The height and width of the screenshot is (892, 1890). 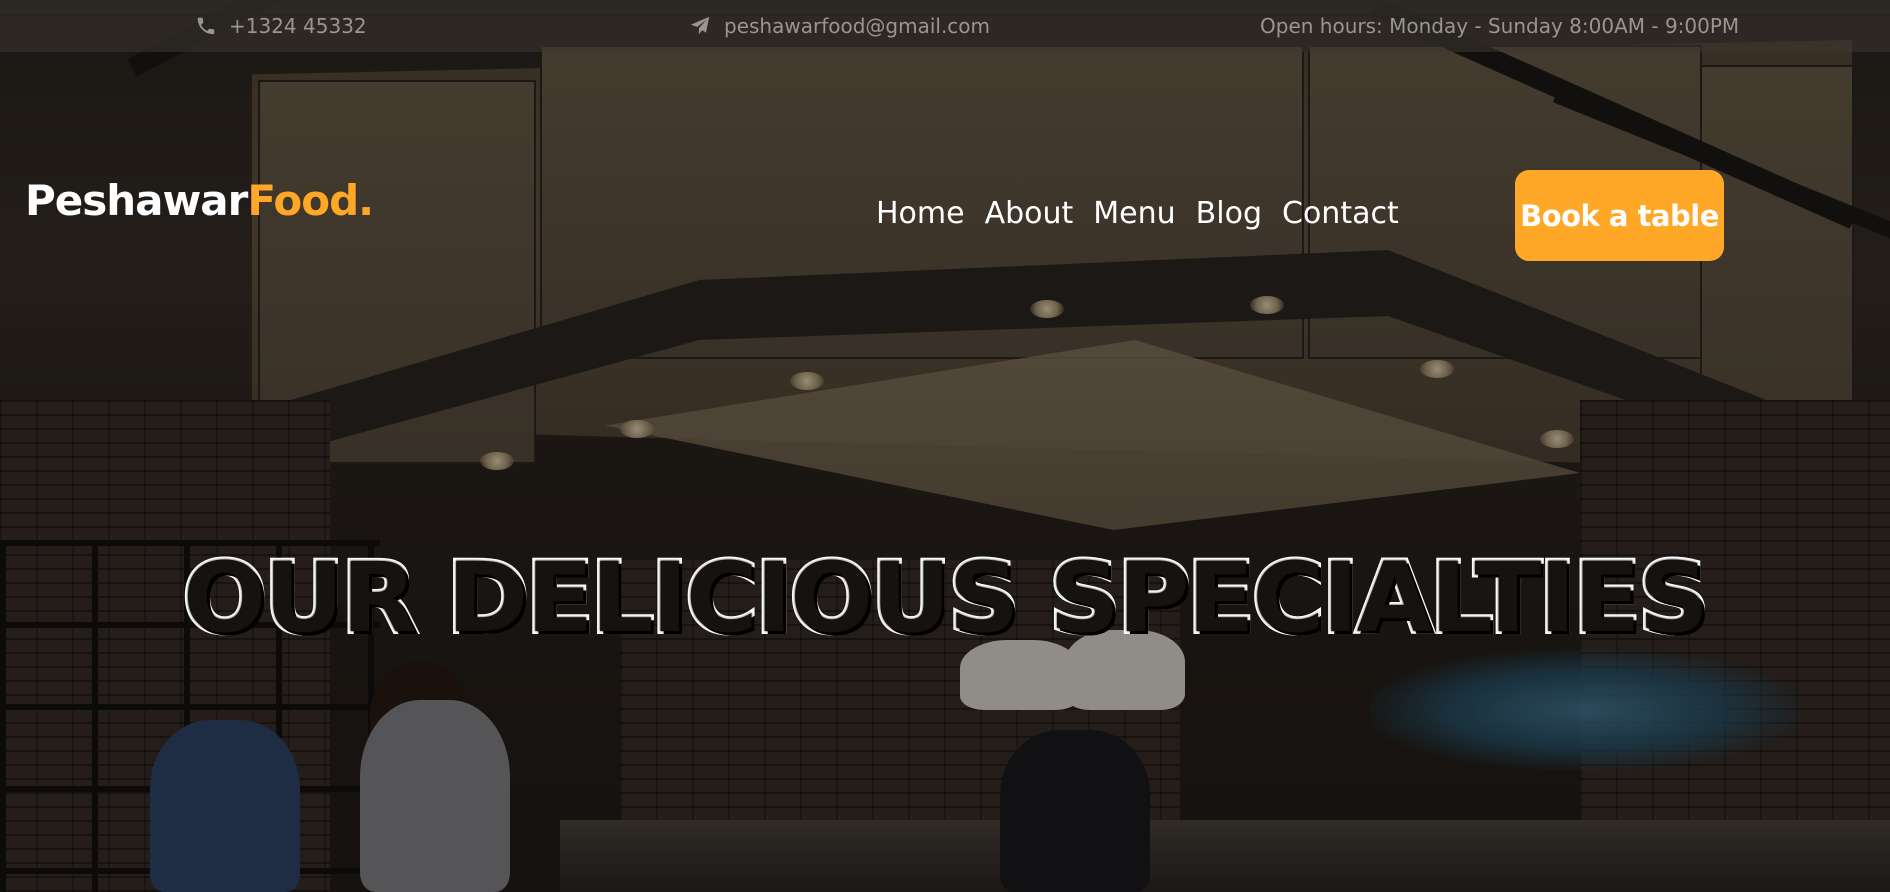 What do you see at coordinates (298, 26) in the screenshot?
I see `phone-number: +1324 45332` at bounding box center [298, 26].